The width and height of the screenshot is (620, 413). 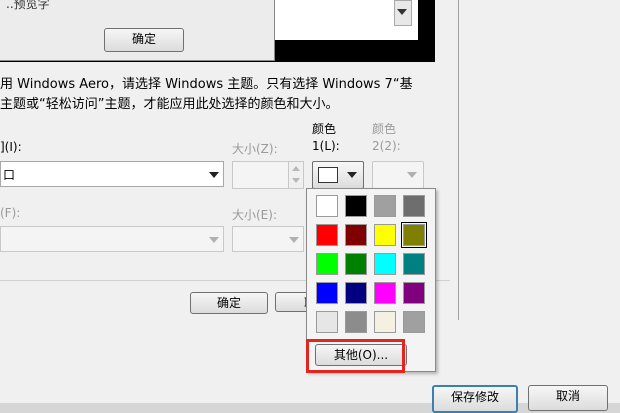 What do you see at coordinates (10, 213) in the screenshot?
I see `font-label: (F):` at bounding box center [10, 213].